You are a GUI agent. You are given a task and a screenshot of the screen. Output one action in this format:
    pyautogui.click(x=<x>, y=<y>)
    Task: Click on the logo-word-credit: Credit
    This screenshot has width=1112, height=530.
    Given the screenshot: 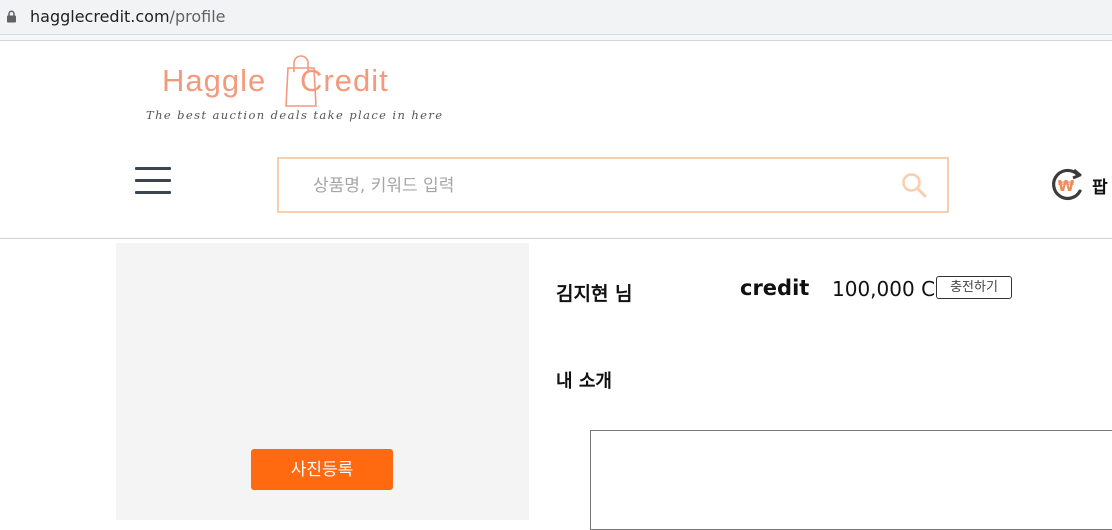 What is the action you would take?
    pyautogui.click(x=344, y=80)
    